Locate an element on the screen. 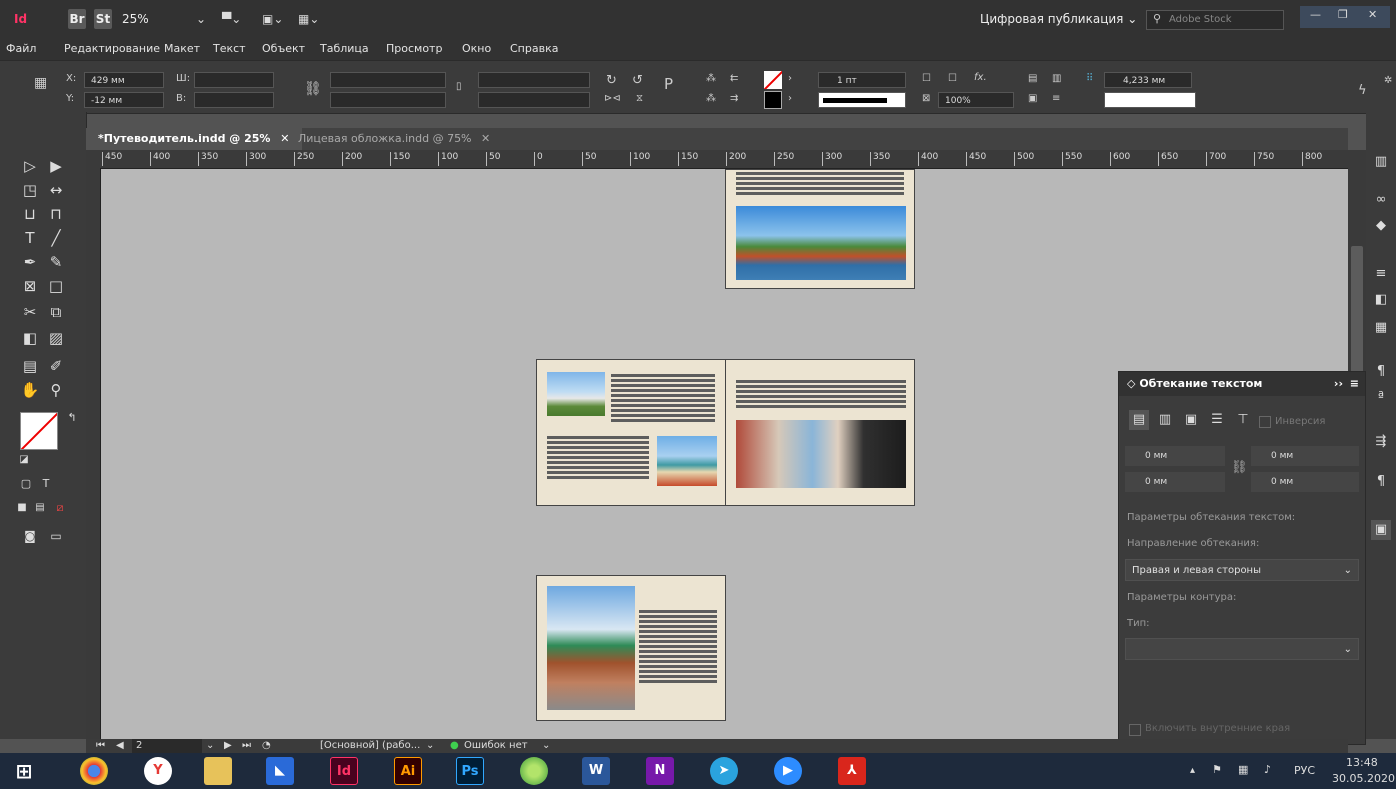 The image size is (1396, 789). file-explorer-icon is located at coordinates (218, 771).